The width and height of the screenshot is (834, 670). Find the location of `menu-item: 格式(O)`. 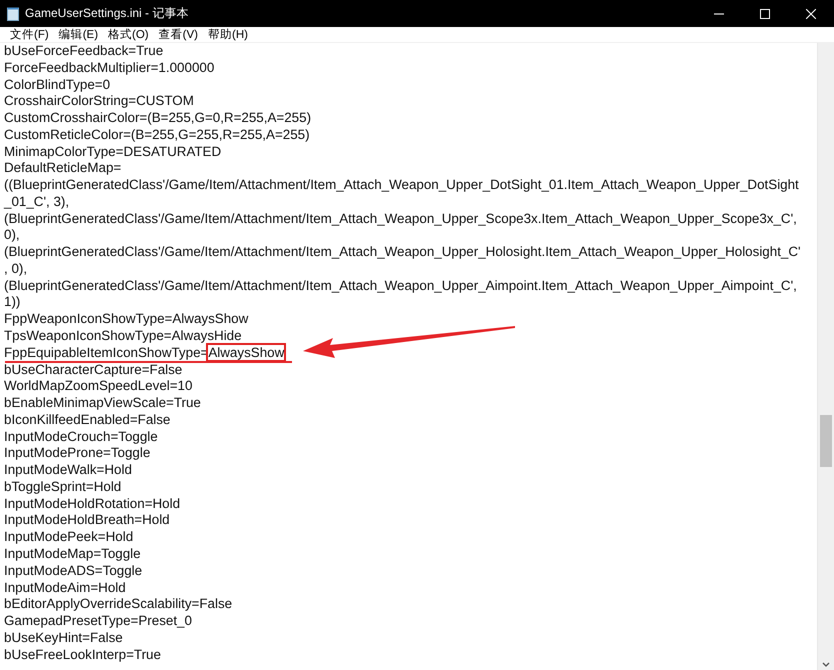

menu-item: 格式(O) is located at coordinates (128, 34).